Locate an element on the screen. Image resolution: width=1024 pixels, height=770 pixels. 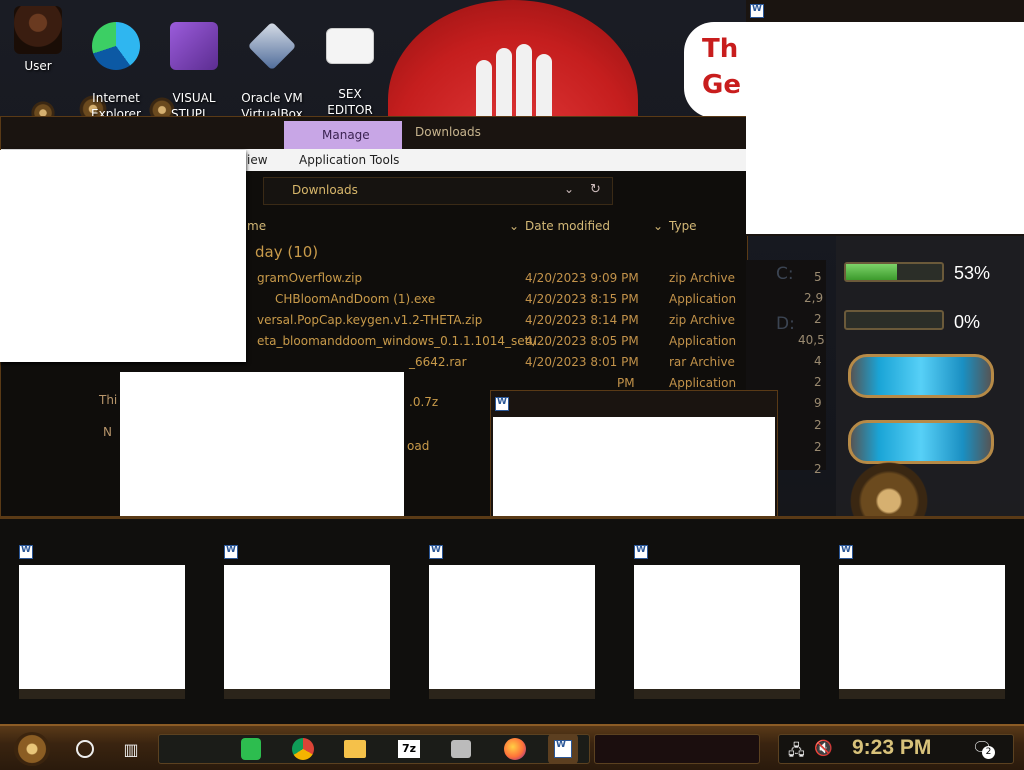
tab-manage: Manage is located at coordinates (343, 136).